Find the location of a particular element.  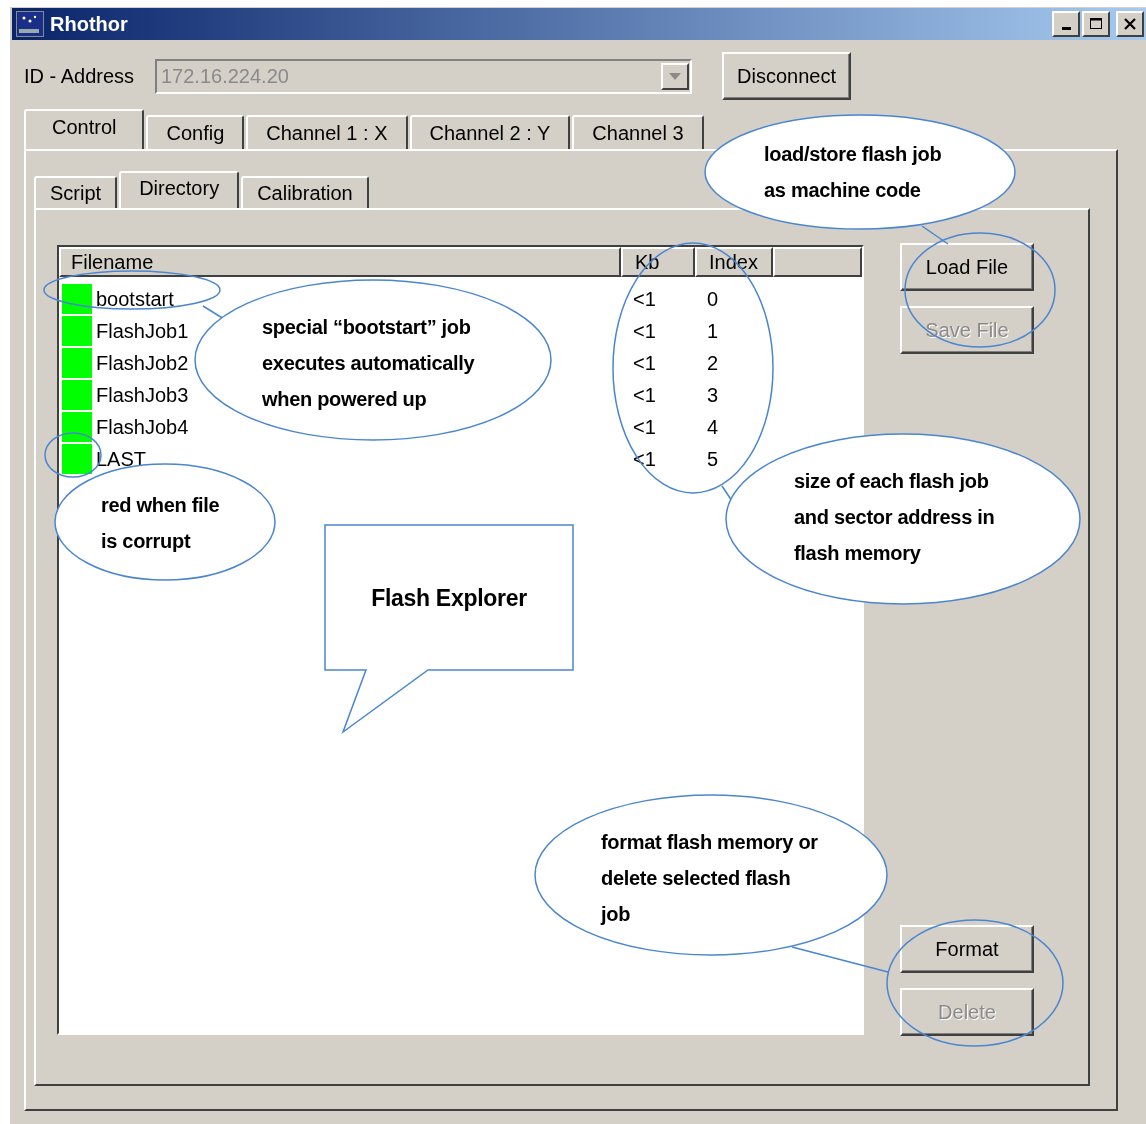

callout-text: red when file is corrupt is located at coordinates (160, 523).